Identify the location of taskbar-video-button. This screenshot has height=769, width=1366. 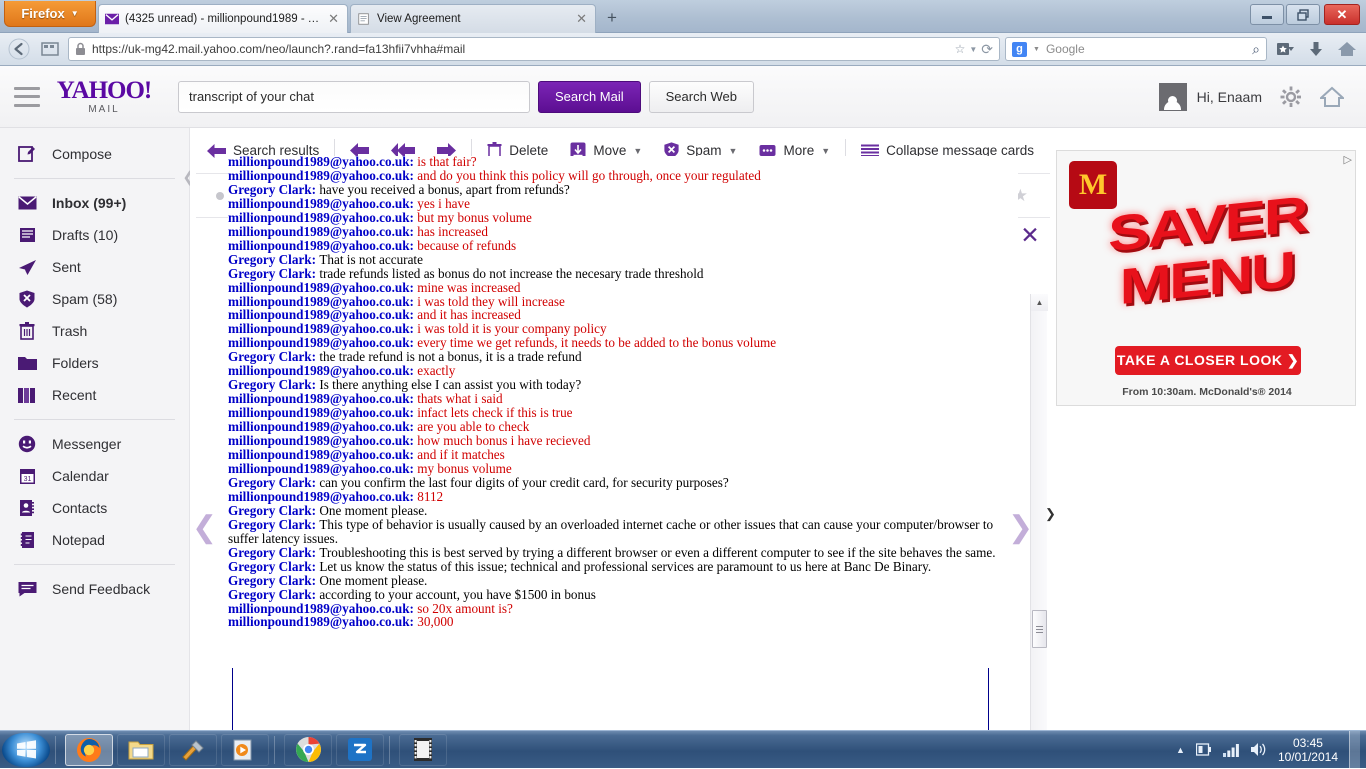
(423, 750).